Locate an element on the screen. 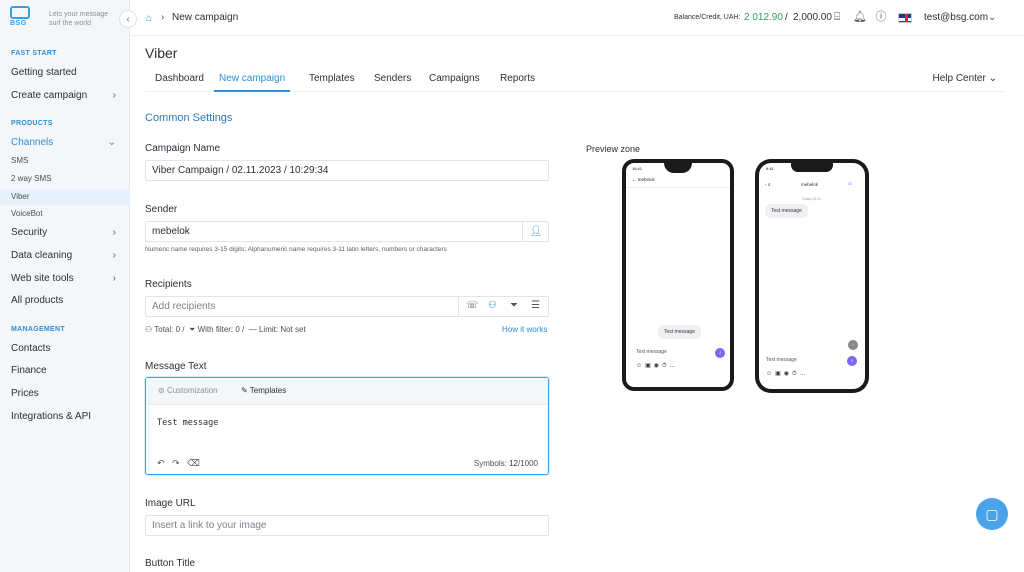 The image size is (1024, 572). limit-icon: — is located at coordinates (251, 329).